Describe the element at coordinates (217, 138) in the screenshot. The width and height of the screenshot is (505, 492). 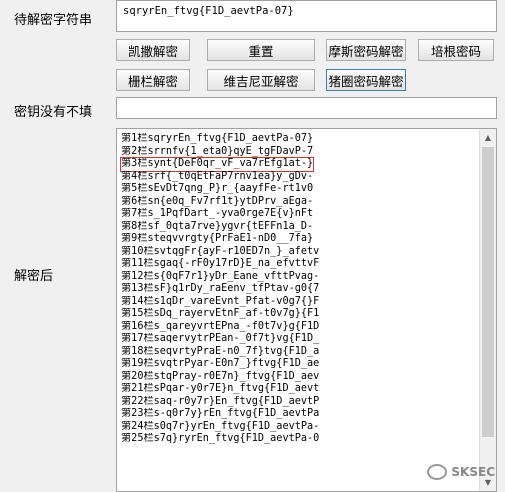
I see `result-line: 第1栏sqryrEn_ftvg{F1D_aevtPa-07}` at that location.